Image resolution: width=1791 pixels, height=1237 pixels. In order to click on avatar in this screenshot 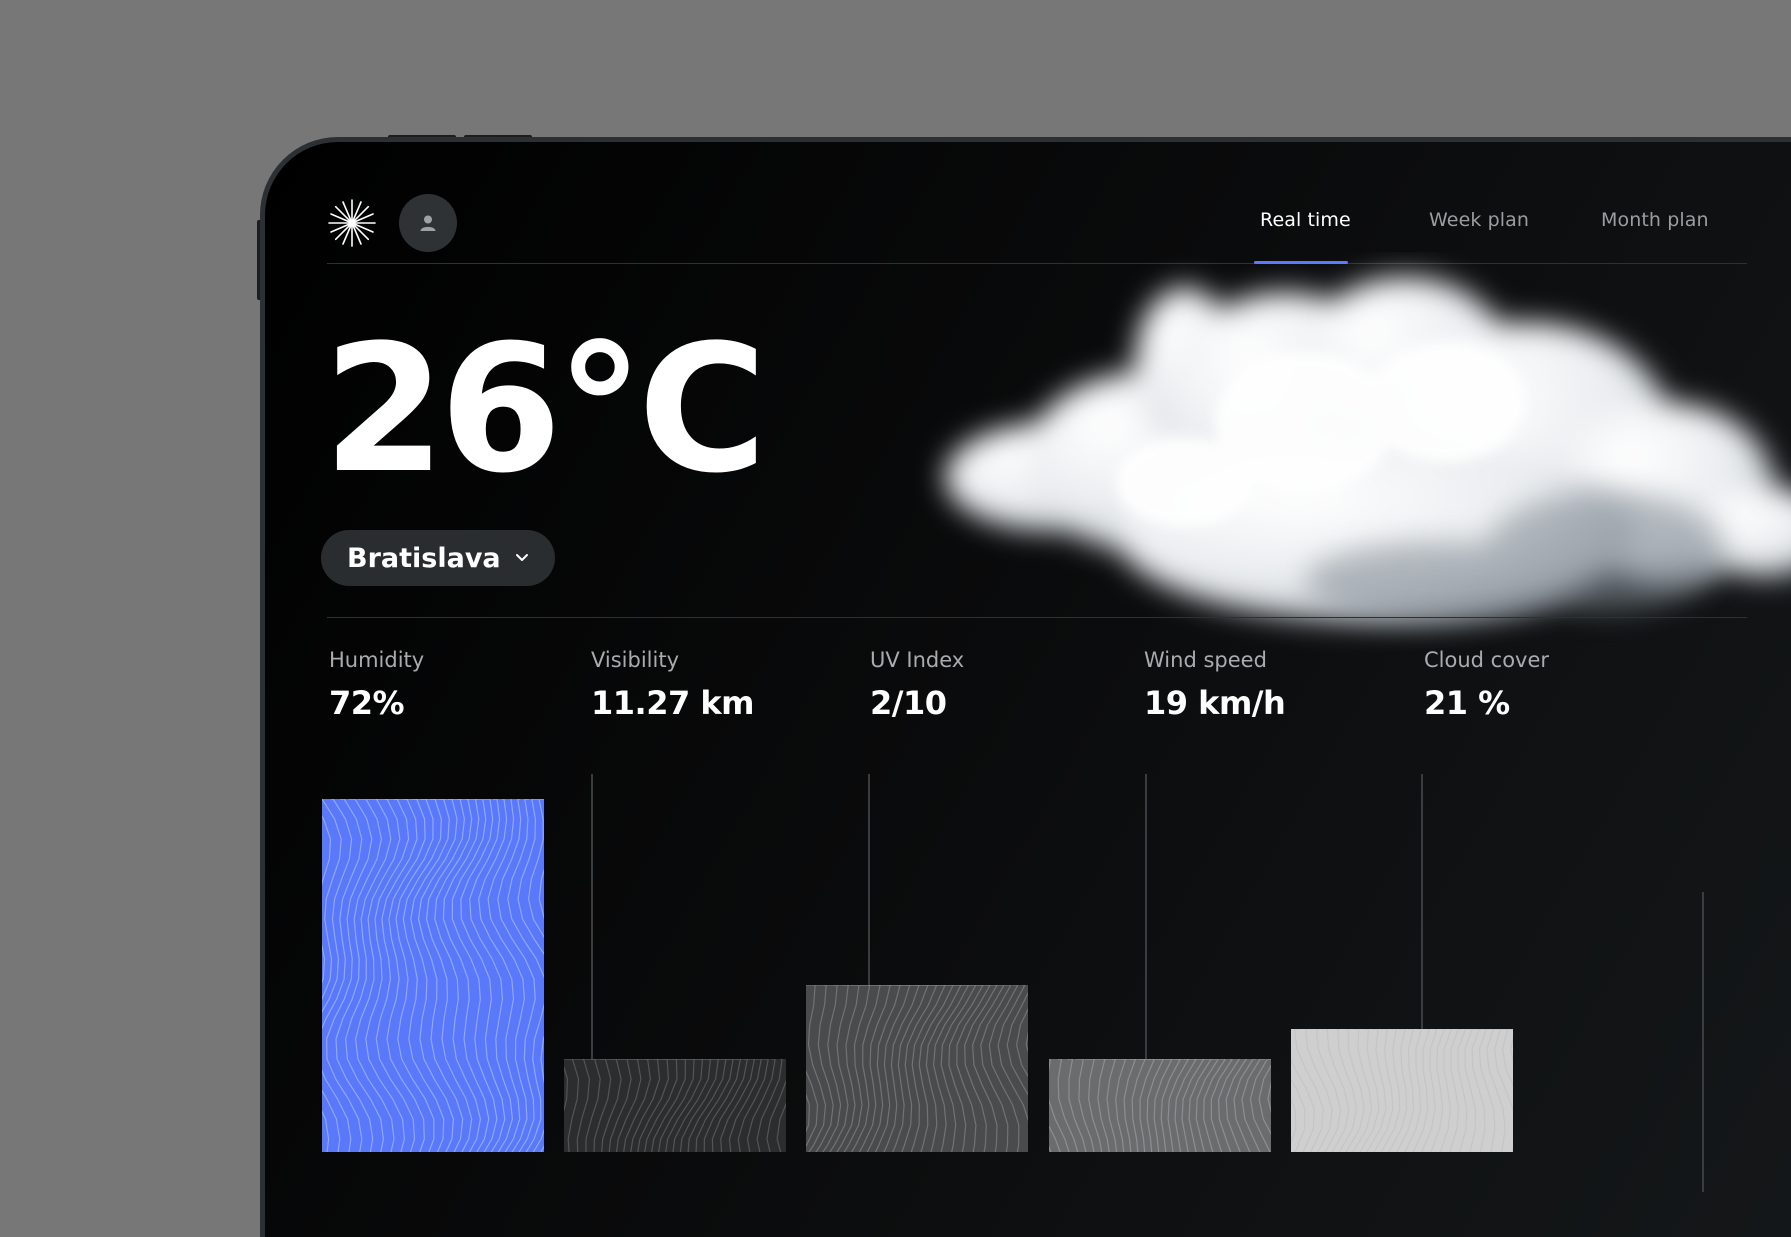, I will do `click(428, 223)`.